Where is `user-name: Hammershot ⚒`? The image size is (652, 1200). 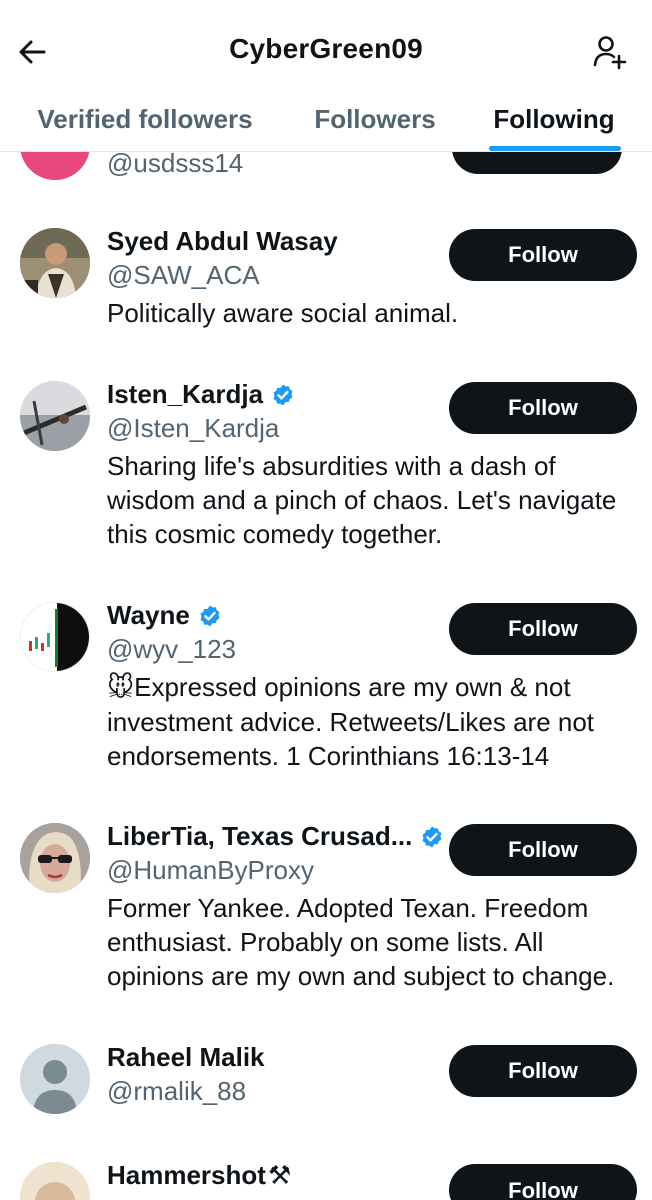
user-name: Hammershot ⚒ is located at coordinates (199, 1175).